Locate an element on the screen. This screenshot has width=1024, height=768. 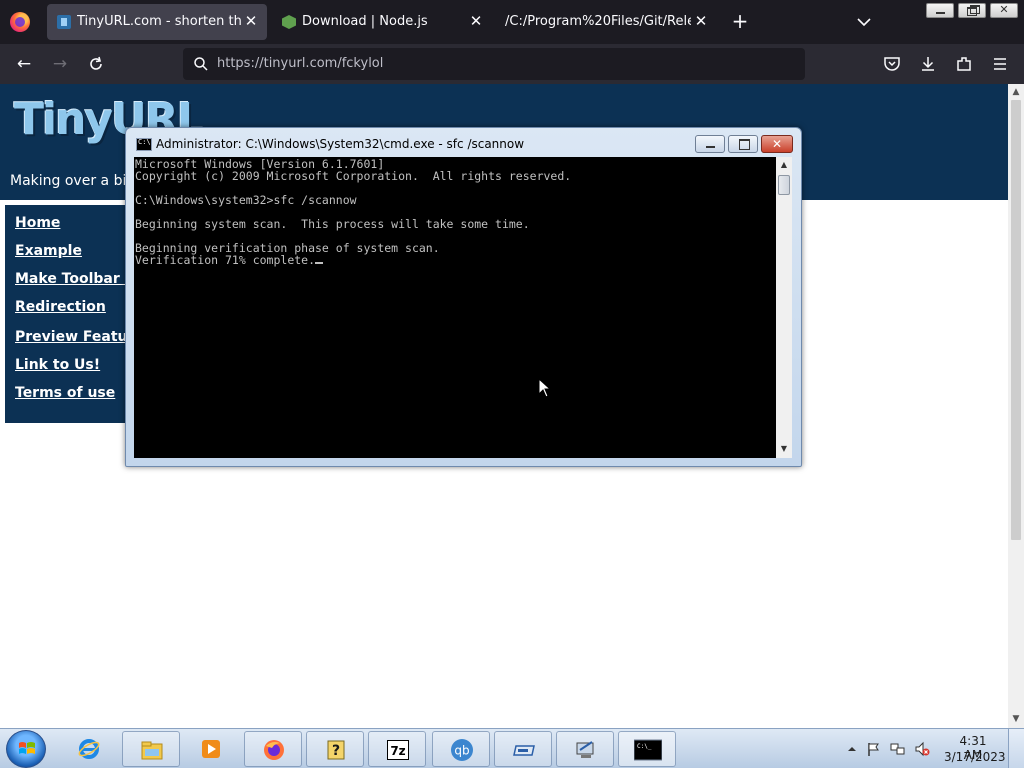
console-line-progress: Verification 71% complete. is located at coordinates (229, 260).